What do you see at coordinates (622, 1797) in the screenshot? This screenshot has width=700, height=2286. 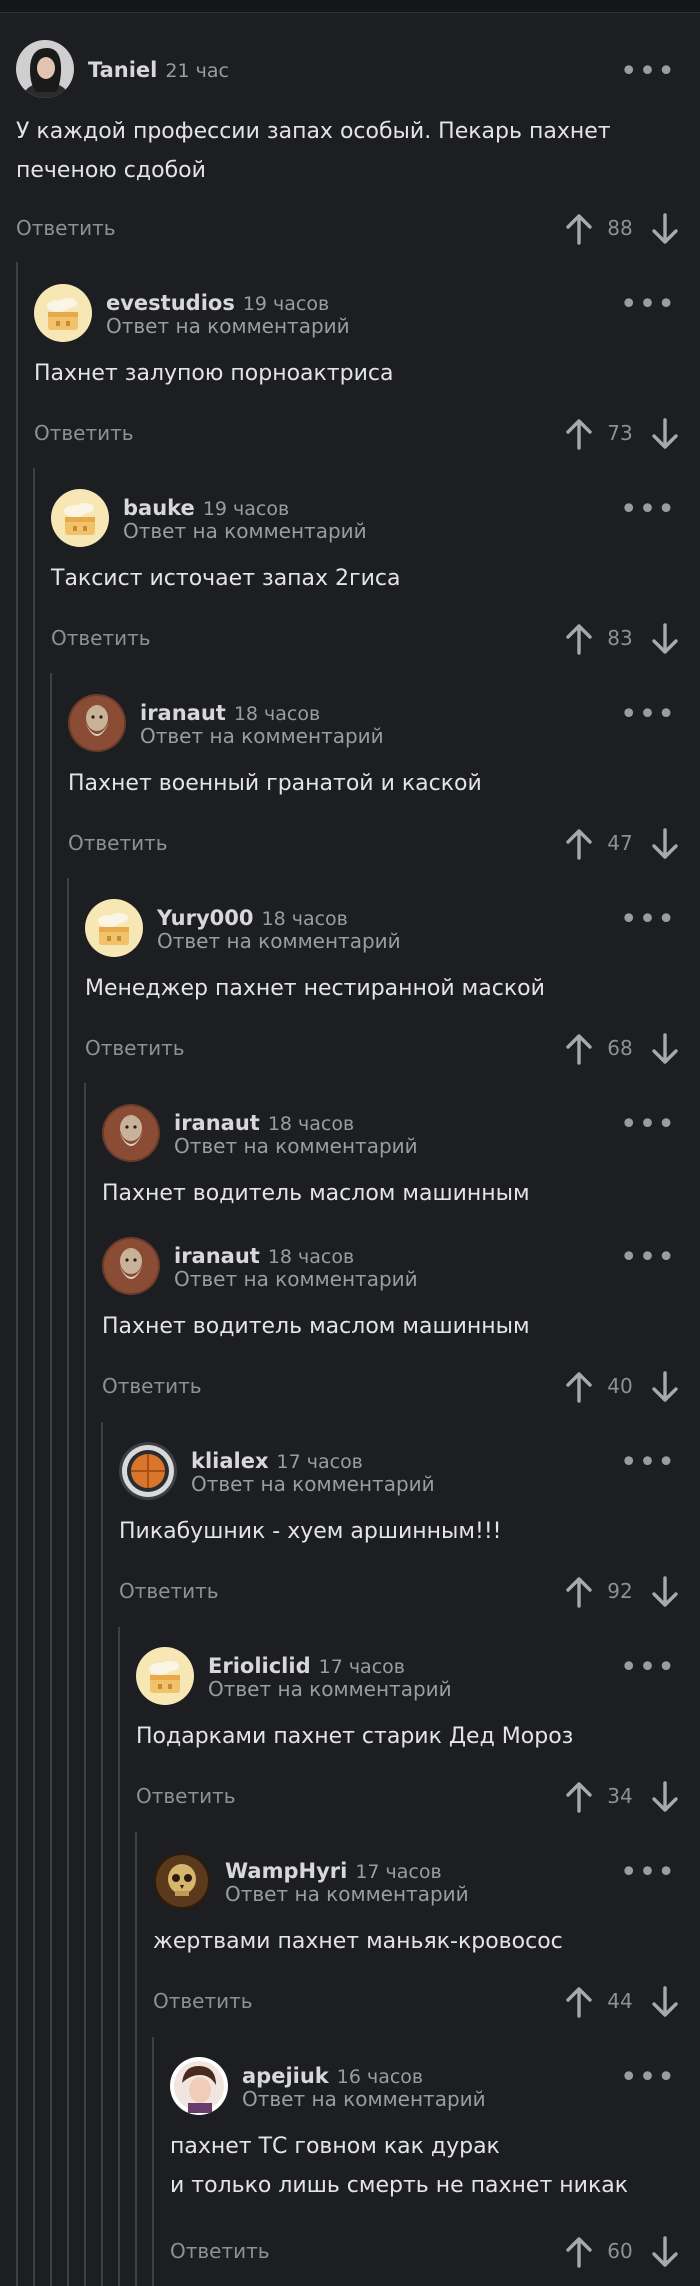 I see `vote-widget: 34` at bounding box center [622, 1797].